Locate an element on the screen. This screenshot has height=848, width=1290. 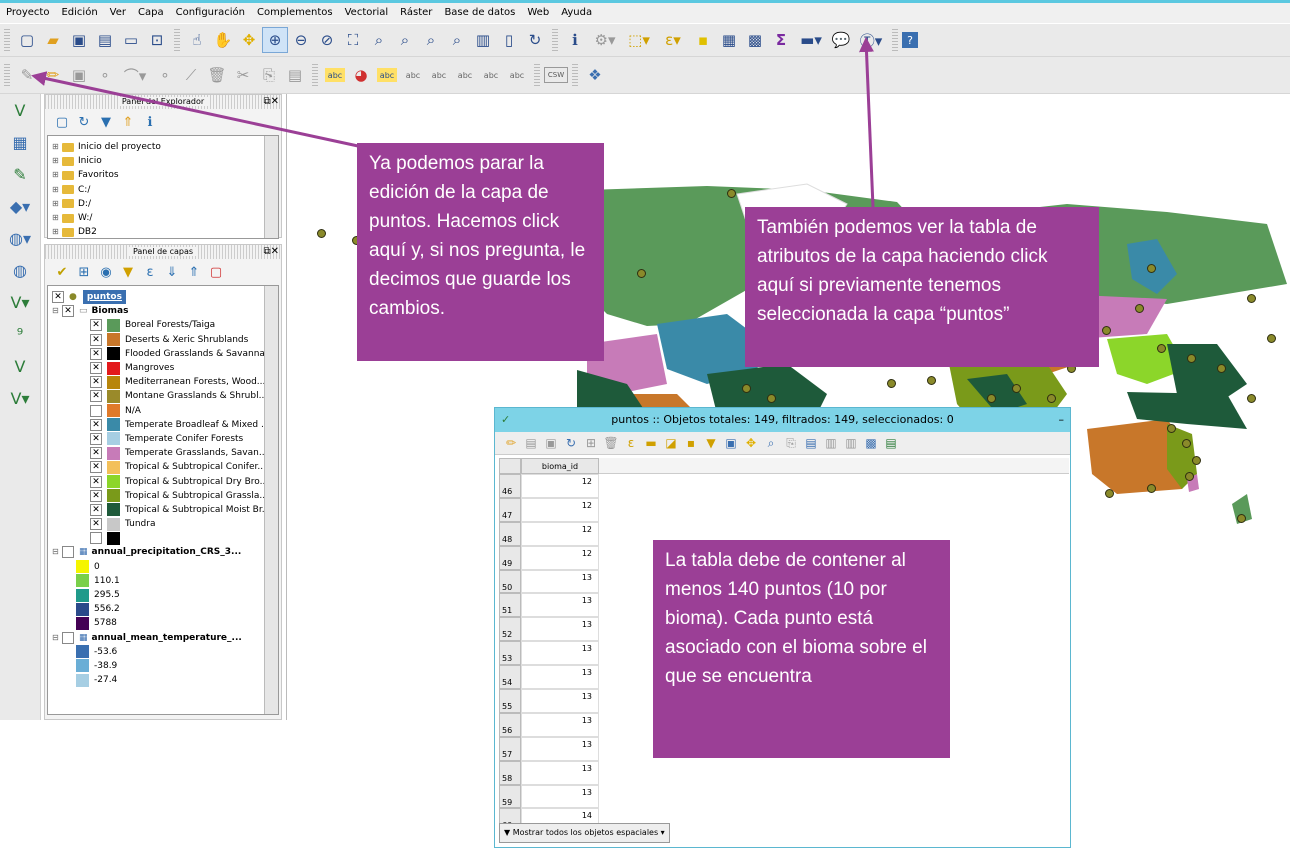
menu-item: Ráster is located at coordinates (416, 13).